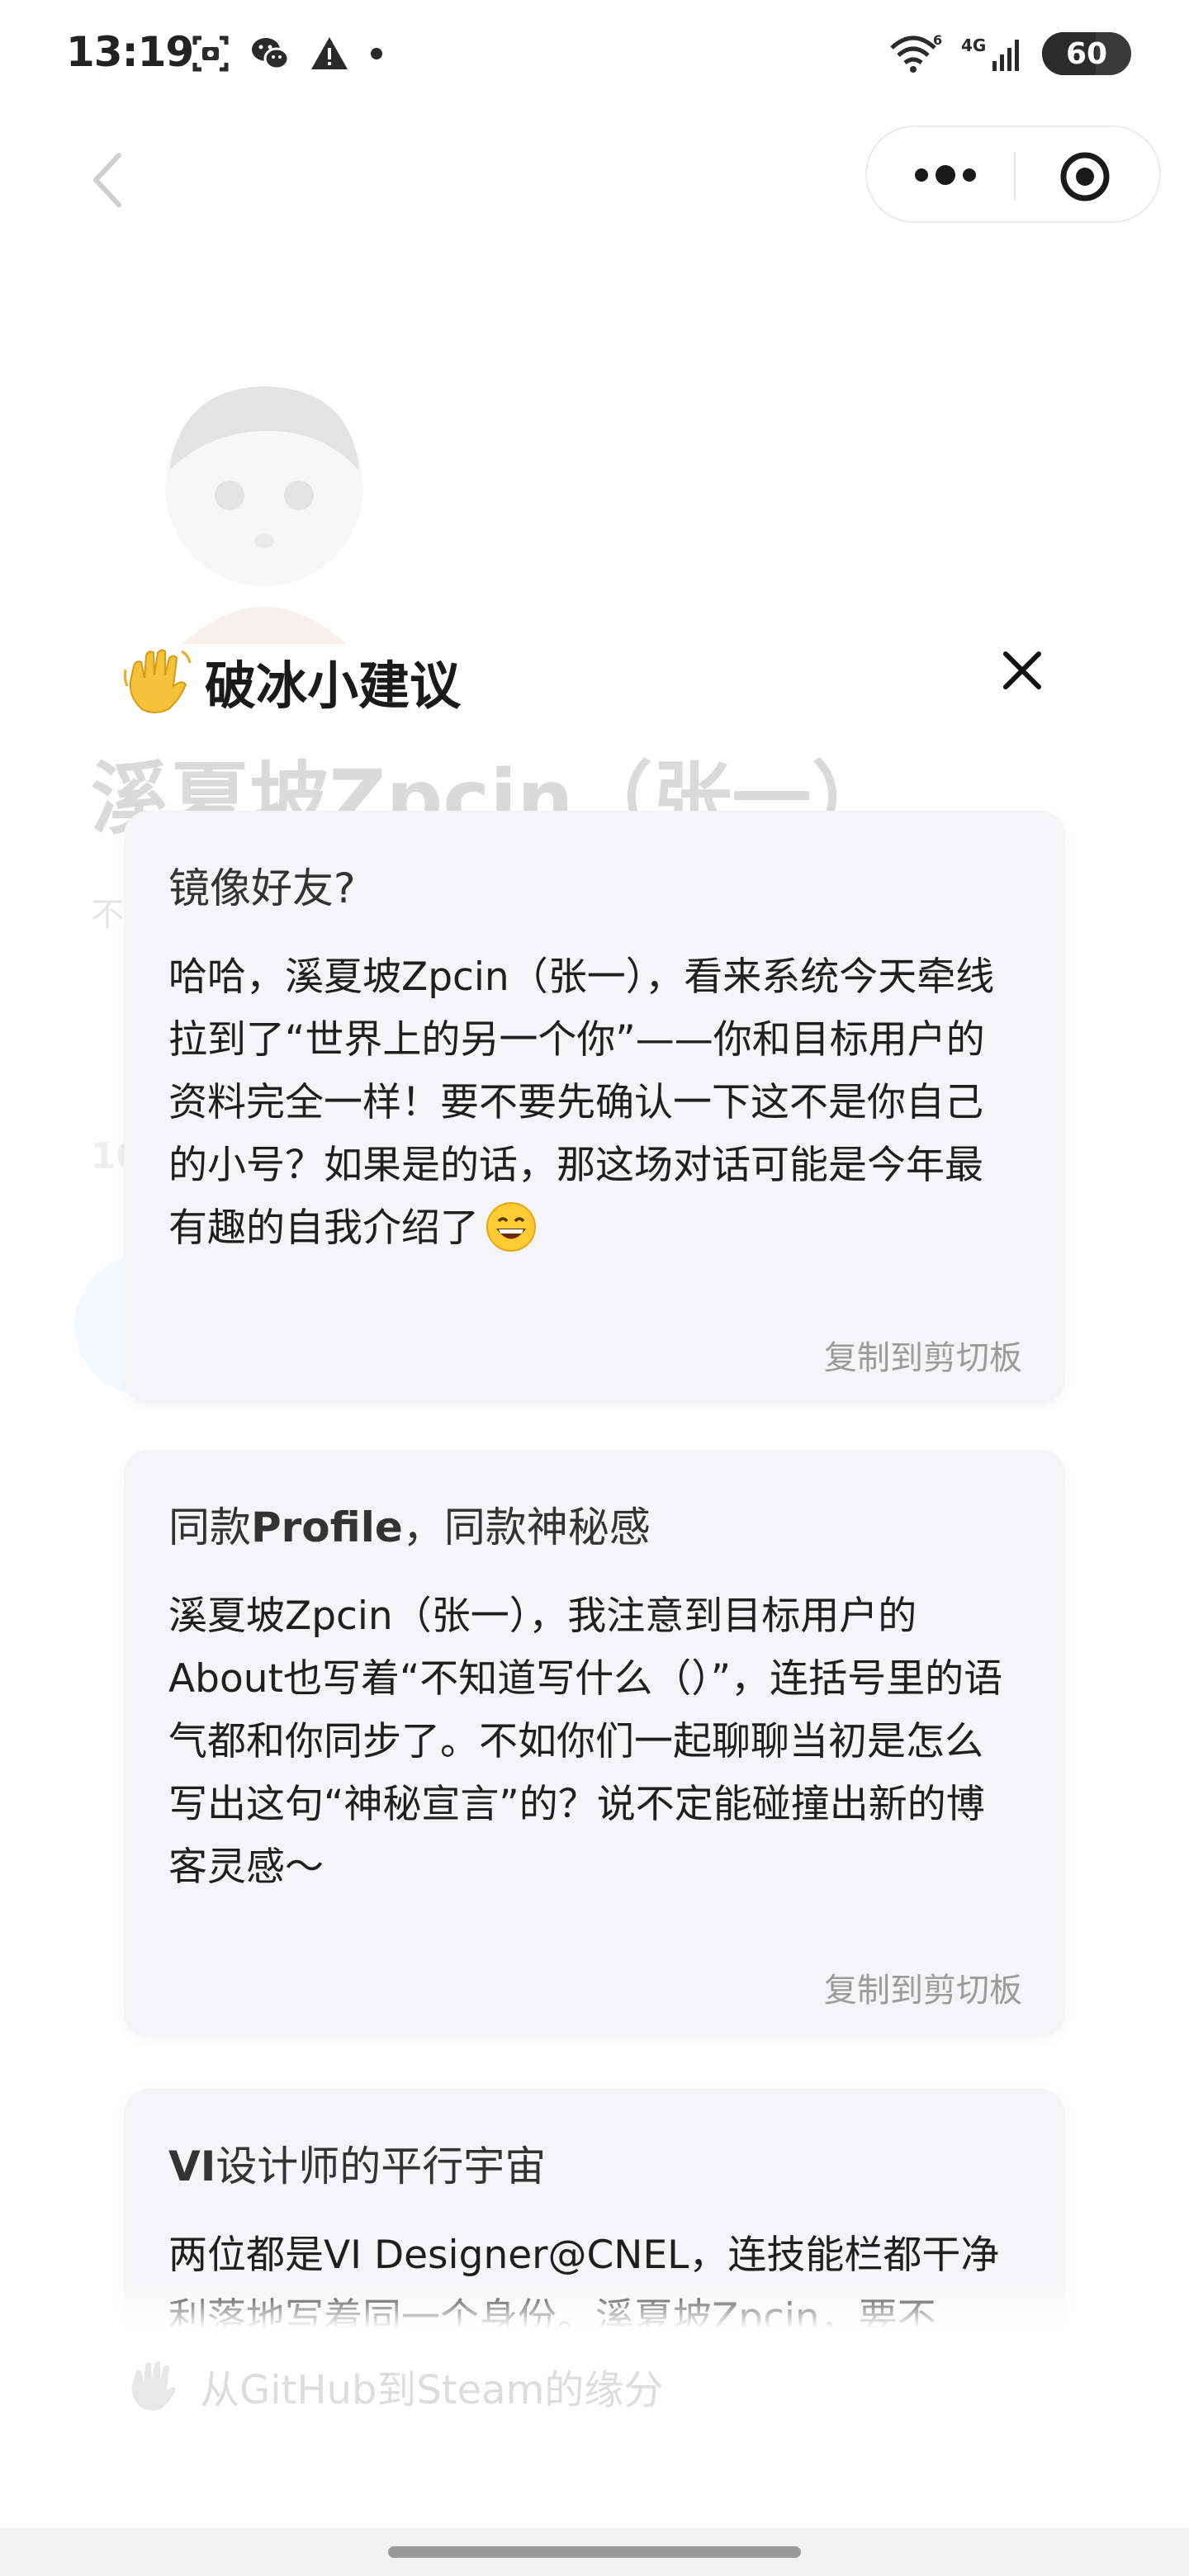 This screenshot has height=2576, width=1189. Describe the element at coordinates (107, 180) in the screenshot. I see `back-button` at that location.